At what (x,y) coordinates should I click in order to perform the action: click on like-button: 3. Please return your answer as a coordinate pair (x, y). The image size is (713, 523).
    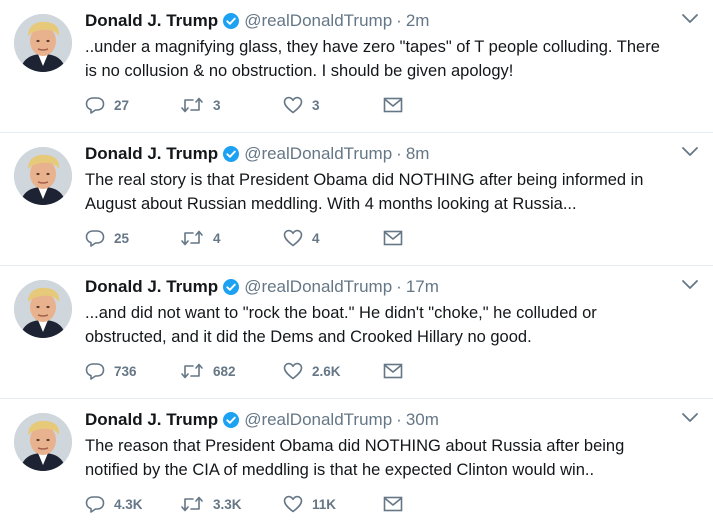
    Looking at the image, I should click on (301, 105).